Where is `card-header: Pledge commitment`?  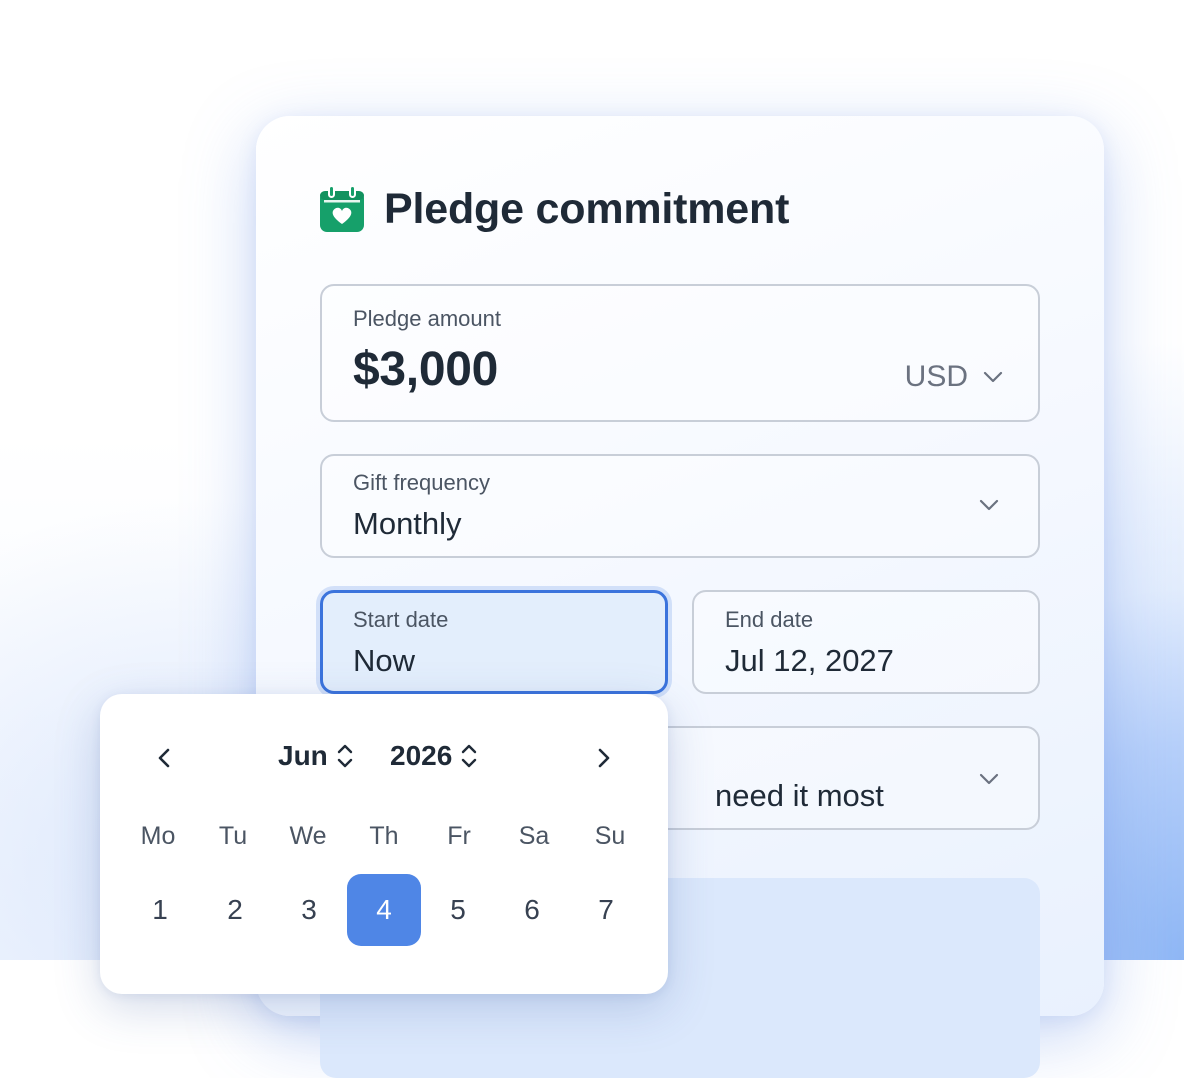
card-header: Pledge commitment is located at coordinates (554, 209).